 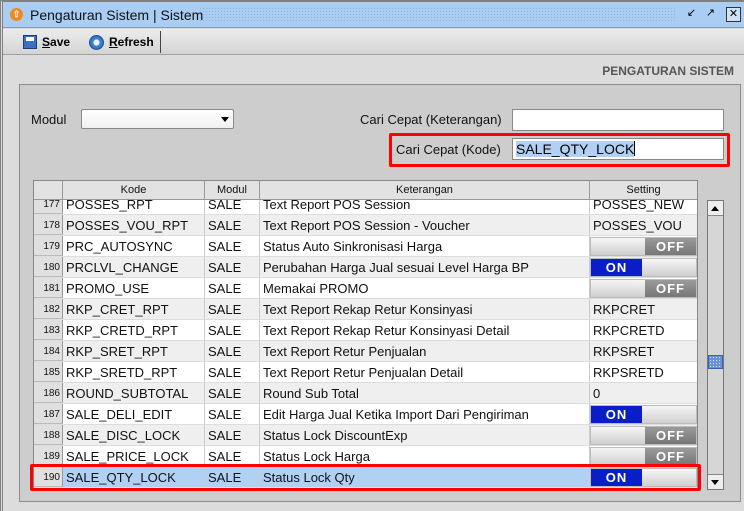 I want to click on app-icon: ⇧, so click(x=16, y=14).